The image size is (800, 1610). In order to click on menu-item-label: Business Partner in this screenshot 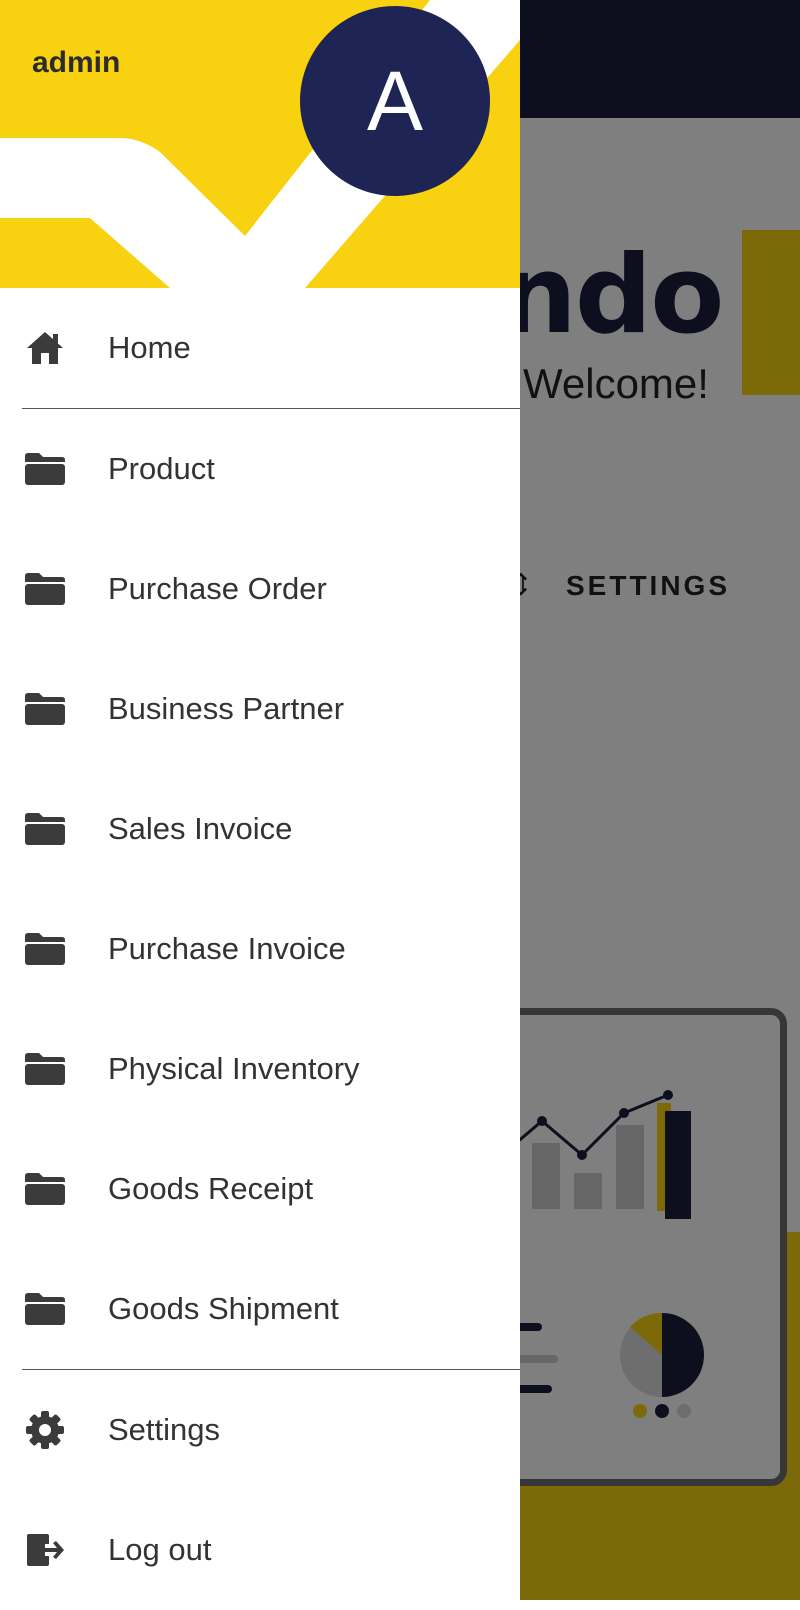, I will do `click(226, 708)`.